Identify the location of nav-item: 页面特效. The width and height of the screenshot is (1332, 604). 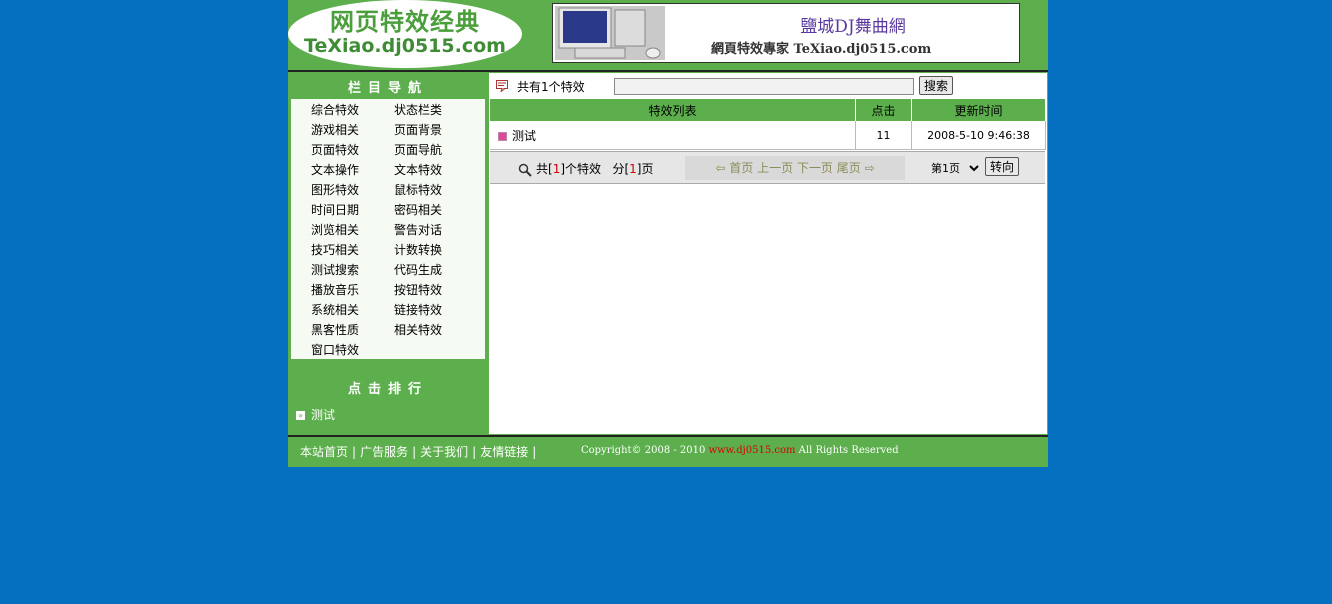
(335, 149).